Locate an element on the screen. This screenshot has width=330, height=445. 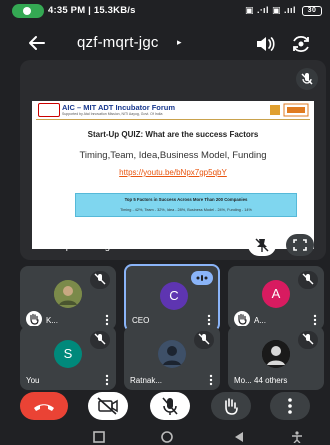
participant-tile-you: S You is located at coordinates (68, 358).